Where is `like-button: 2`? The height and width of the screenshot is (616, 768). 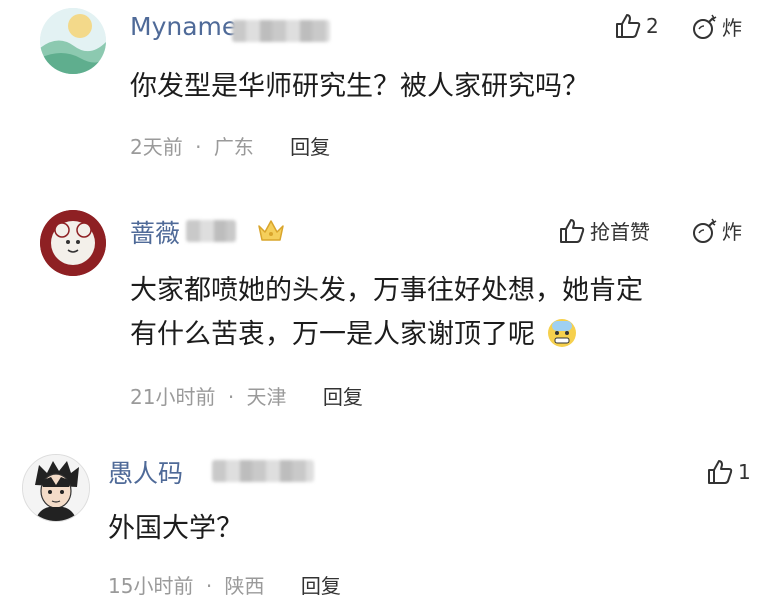
like-button: 2 is located at coordinates (636, 26).